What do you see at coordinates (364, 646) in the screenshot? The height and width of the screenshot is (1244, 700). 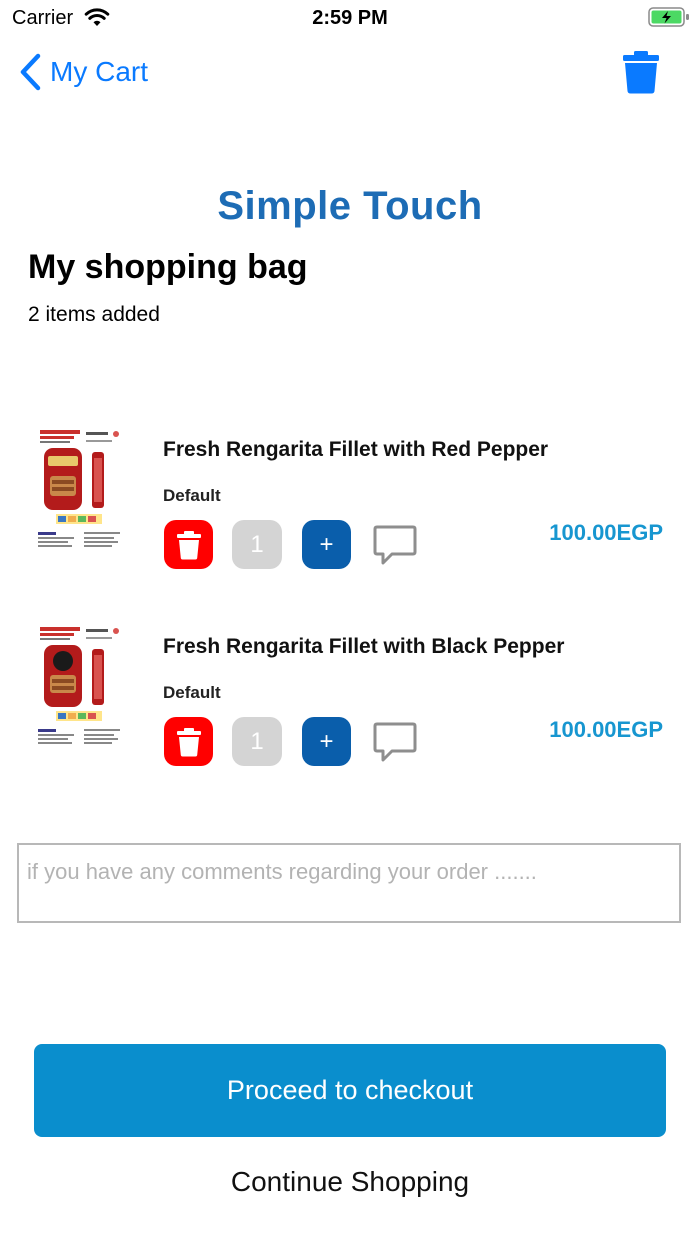 I see `product-name: Fresh Rengarita Fillet with Black Pepper` at bounding box center [364, 646].